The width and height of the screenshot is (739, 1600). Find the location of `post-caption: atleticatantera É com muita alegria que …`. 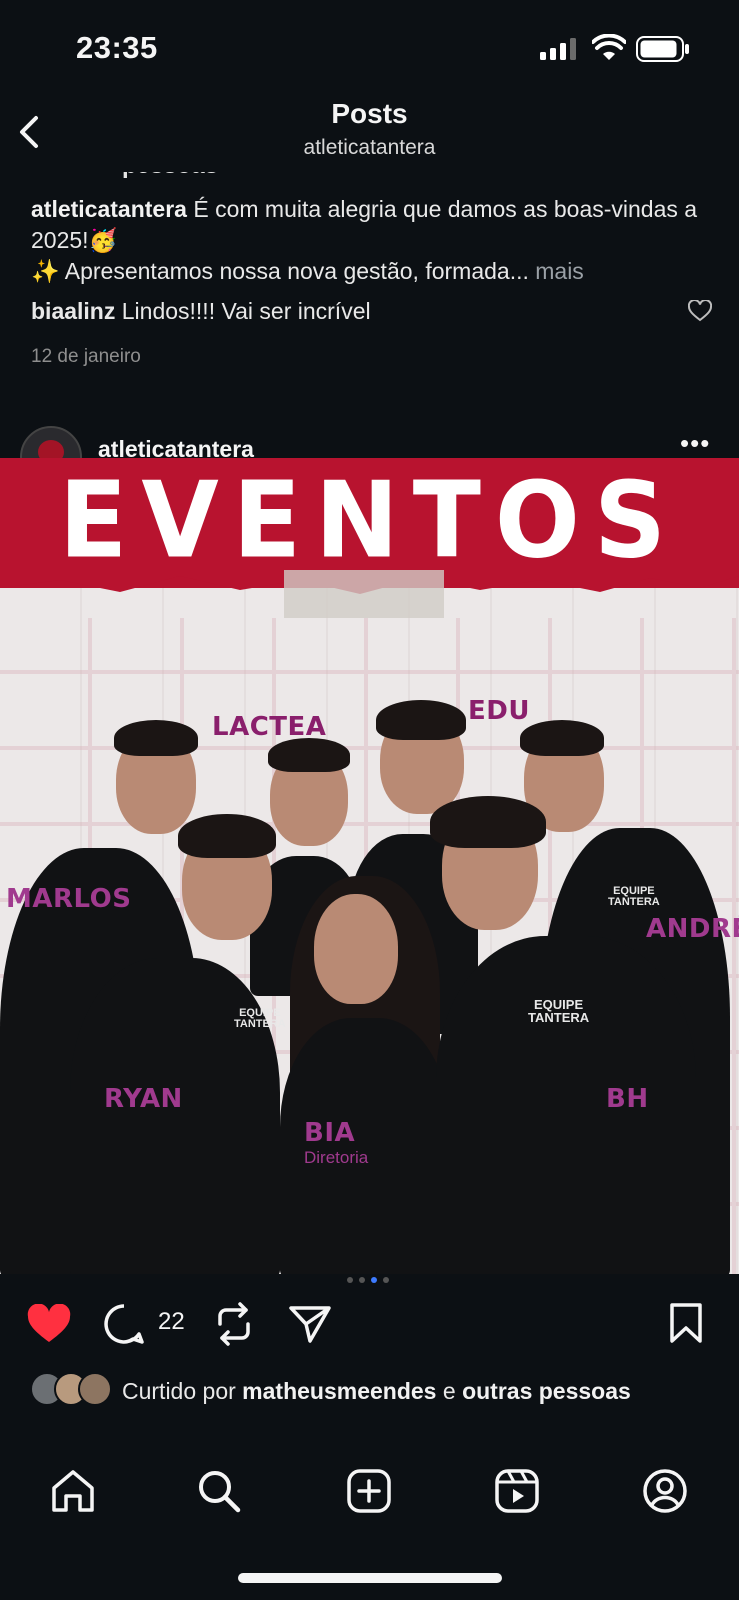

post-caption: atleticatantera É com muita alegria que … is located at coordinates (366, 240).